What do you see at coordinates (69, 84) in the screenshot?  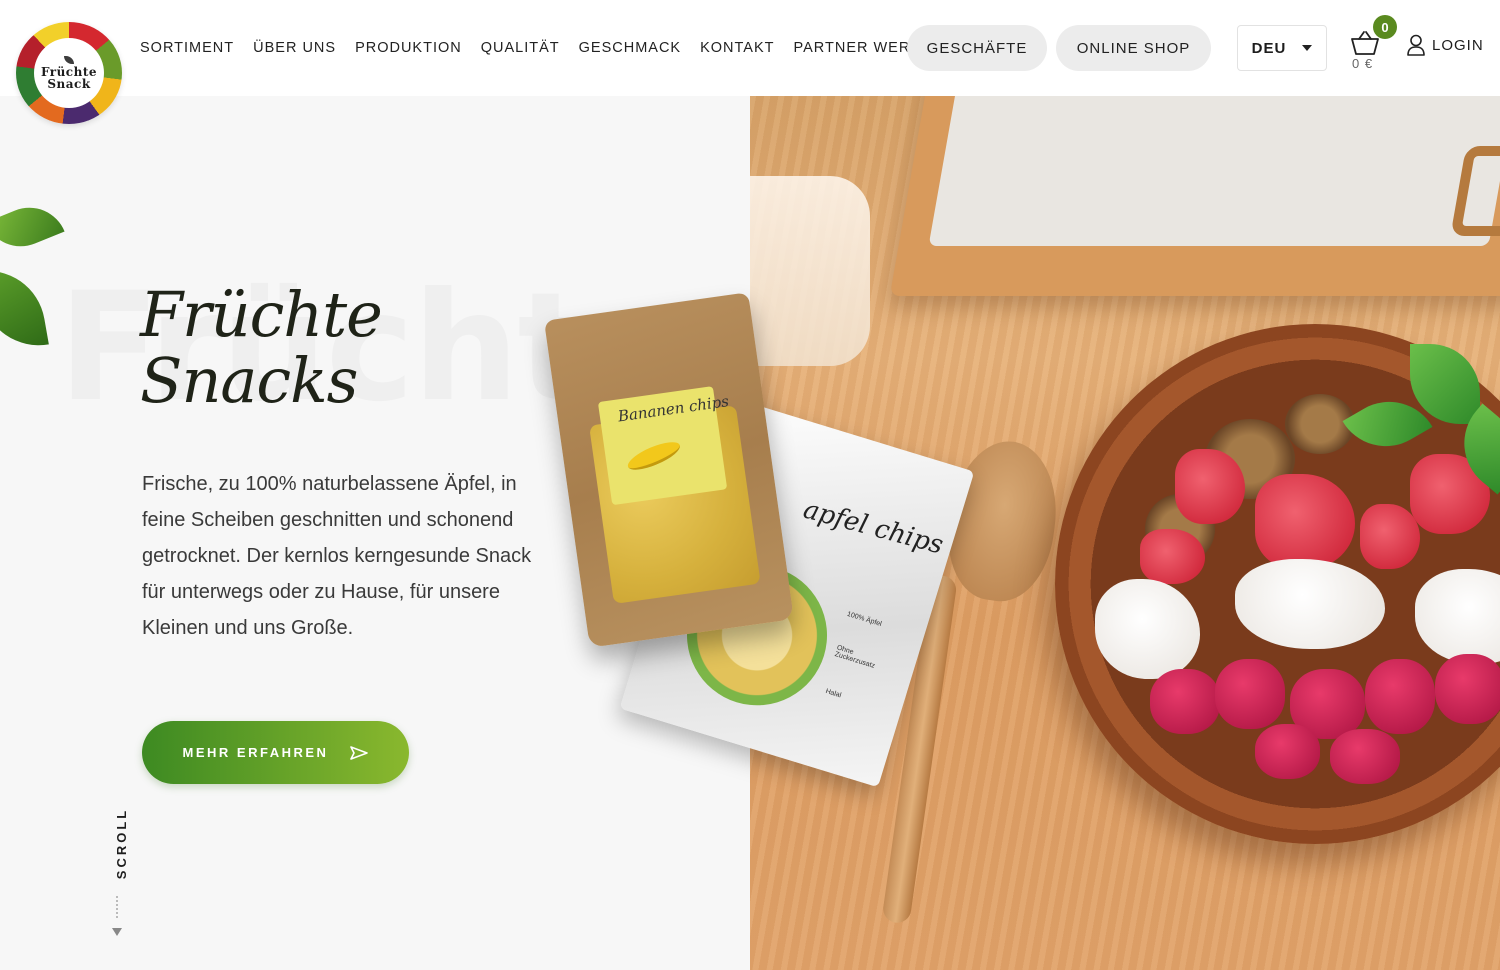 I see `logo-text-line2: Snack` at bounding box center [69, 84].